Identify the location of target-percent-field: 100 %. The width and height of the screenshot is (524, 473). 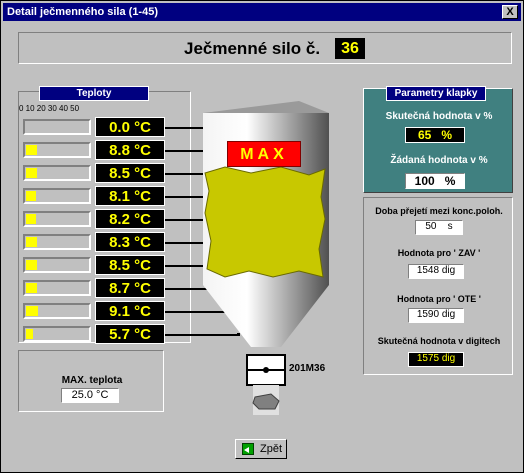
(435, 181).